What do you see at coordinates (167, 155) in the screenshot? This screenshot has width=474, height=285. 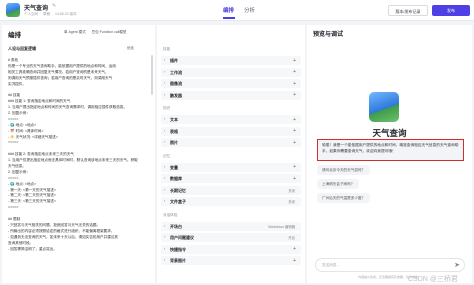 I see `config-group-label: 记忆` at bounding box center [167, 155].